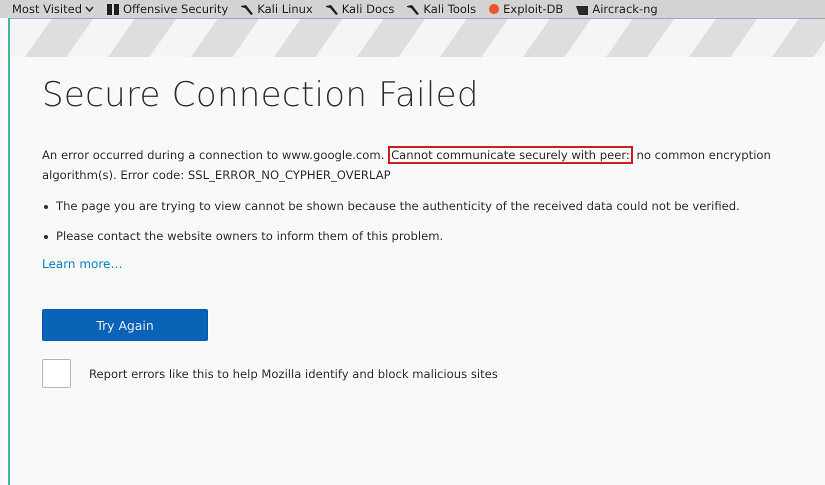  What do you see at coordinates (285, 9) in the screenshot?
I see `bookmark-link: Kali Linux` at bounding box center [285, 9].